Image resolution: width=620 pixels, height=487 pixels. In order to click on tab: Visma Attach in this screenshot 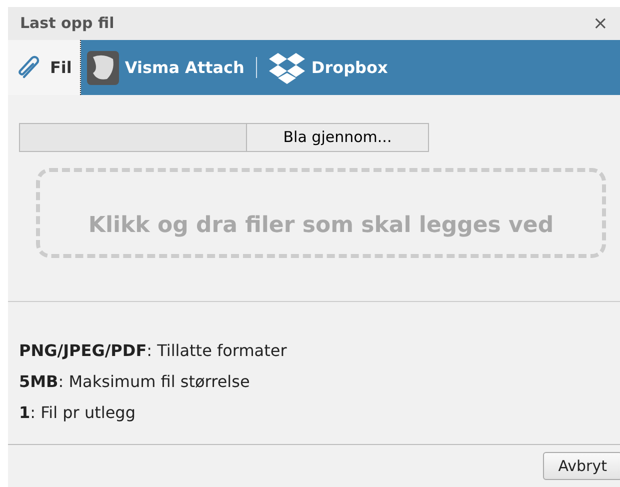, I will do `click(165, 67)`.